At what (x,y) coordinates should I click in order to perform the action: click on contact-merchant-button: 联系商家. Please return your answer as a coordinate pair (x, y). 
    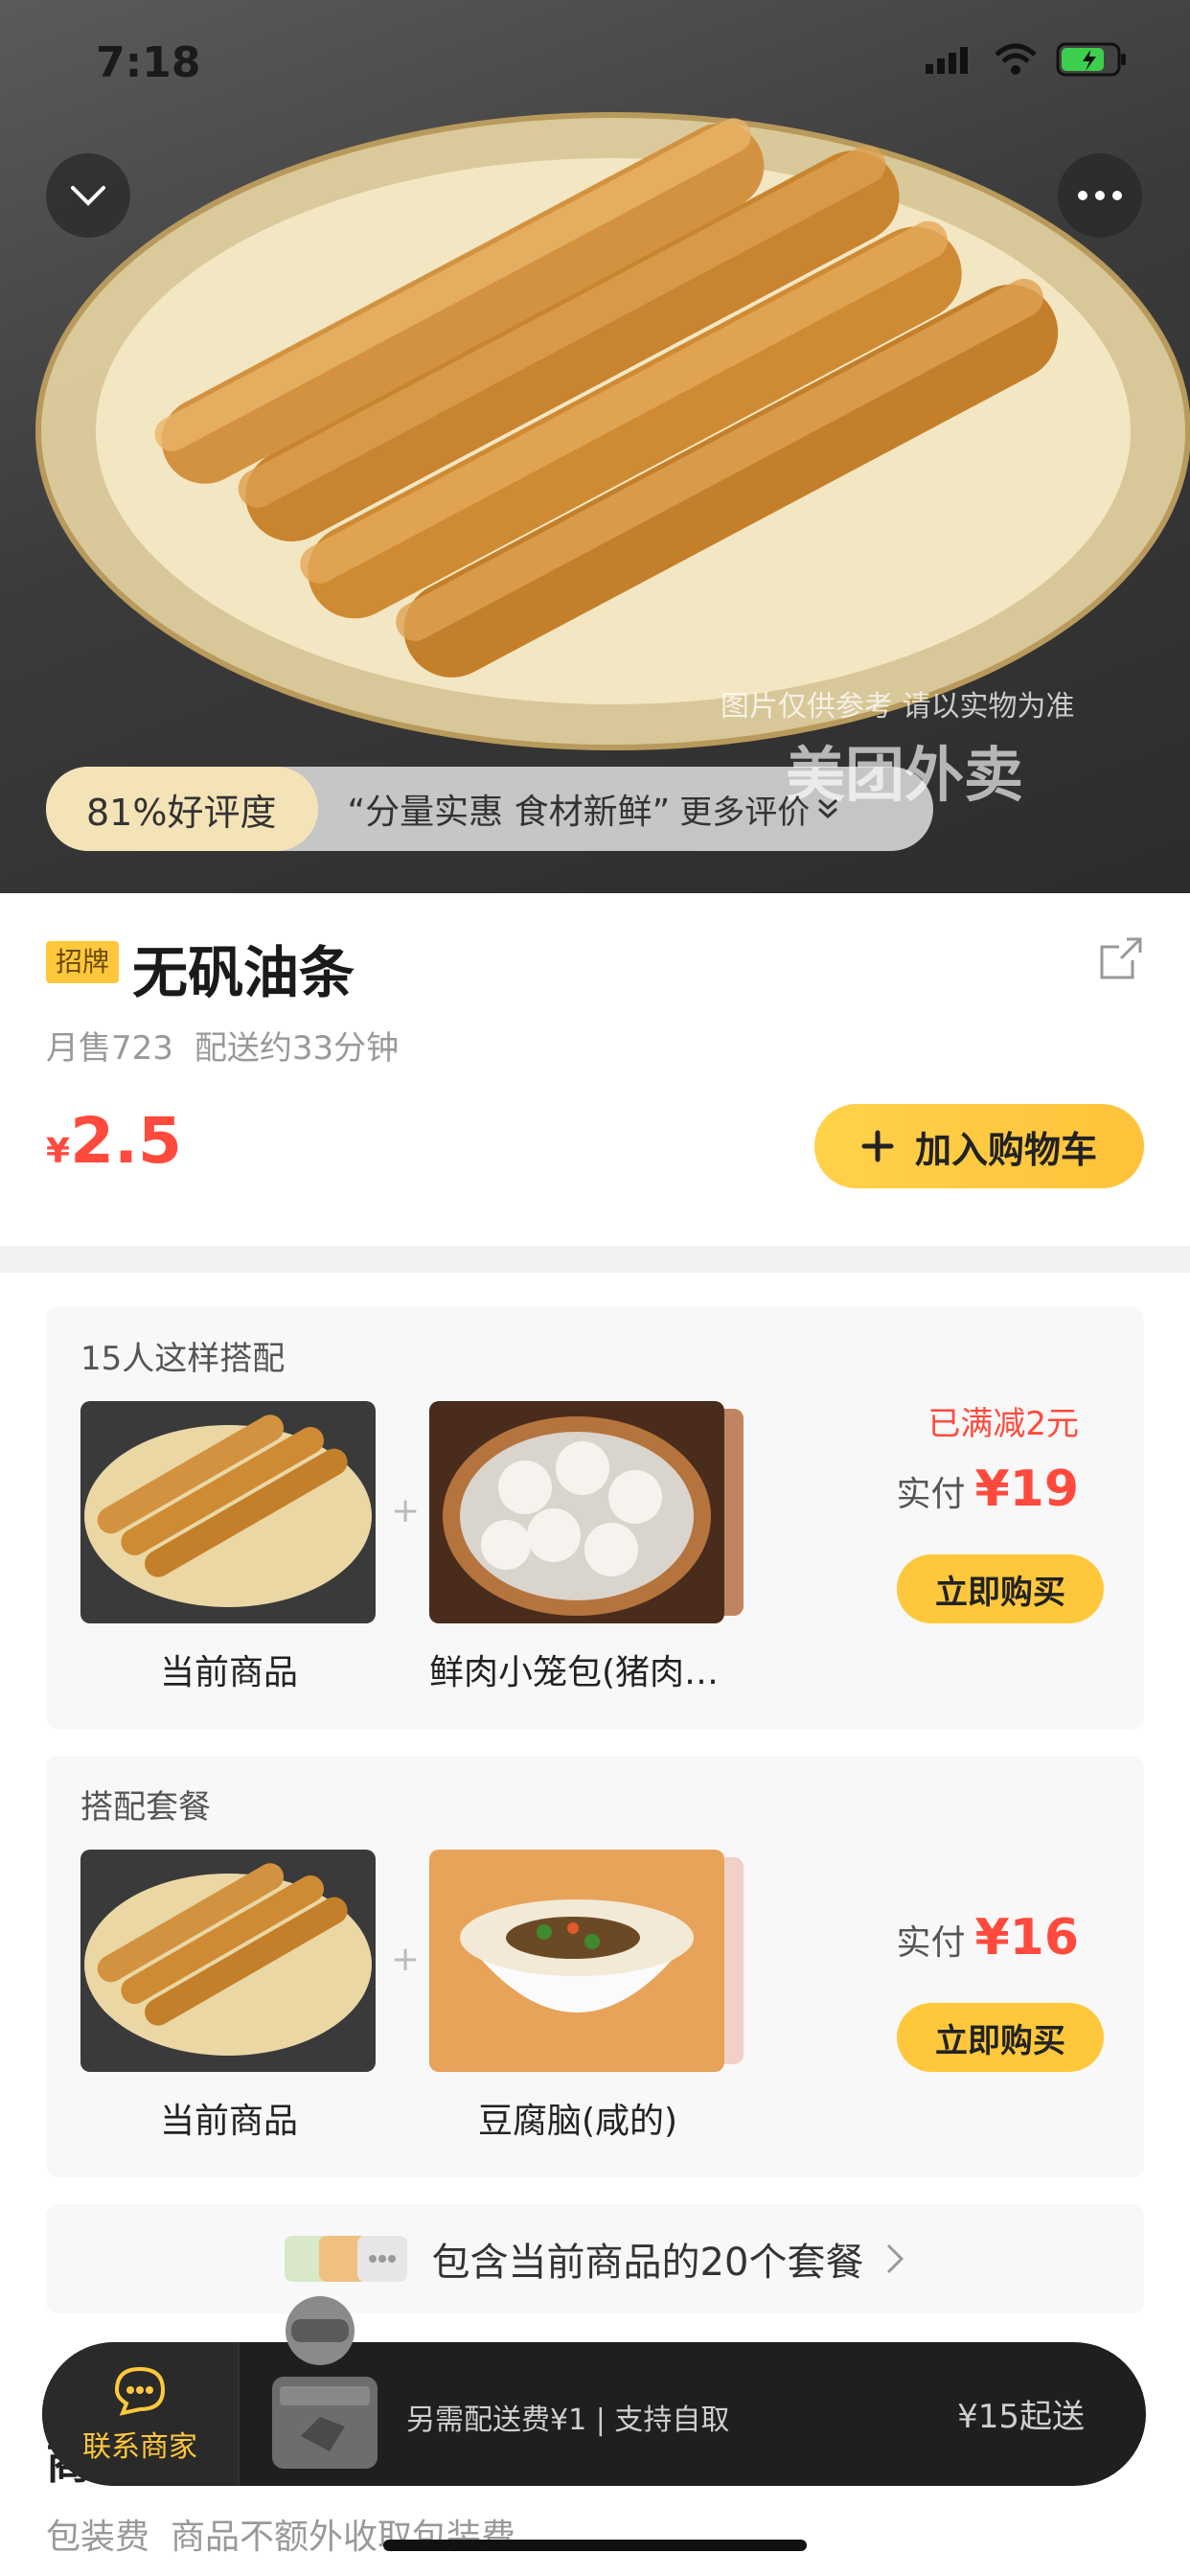
    Looking at the image, I should click on (141, 2414).